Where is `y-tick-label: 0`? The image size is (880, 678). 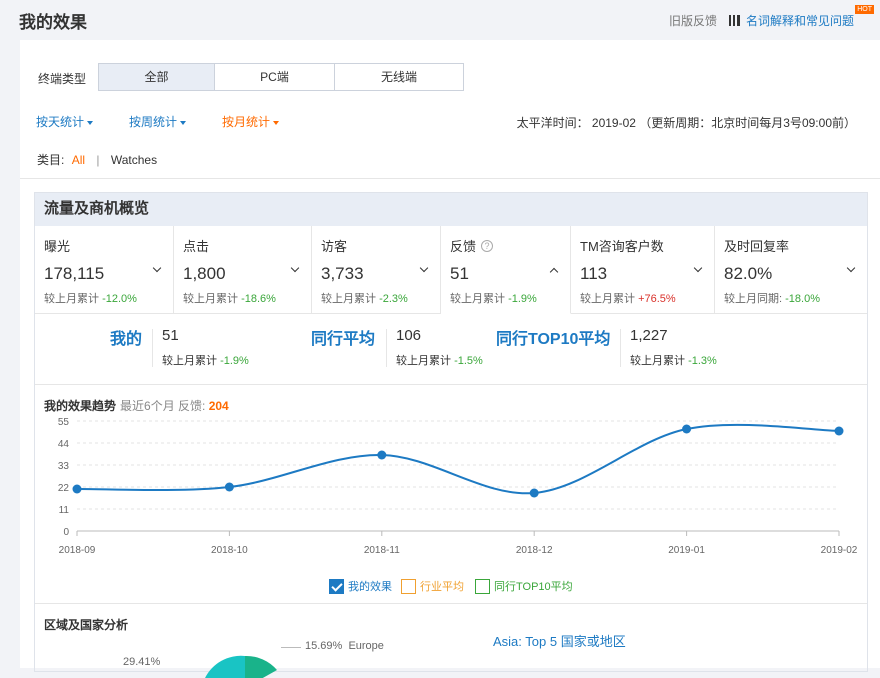 y-tick-label: 0 is located at coordinates (66, 532).